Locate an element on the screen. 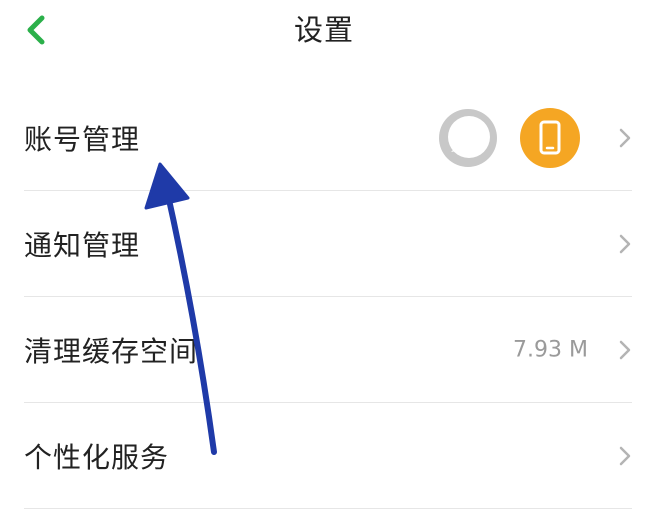 This screenshot has width=648, height=523. page-title: 设置 is located at coordinates (323, 30).